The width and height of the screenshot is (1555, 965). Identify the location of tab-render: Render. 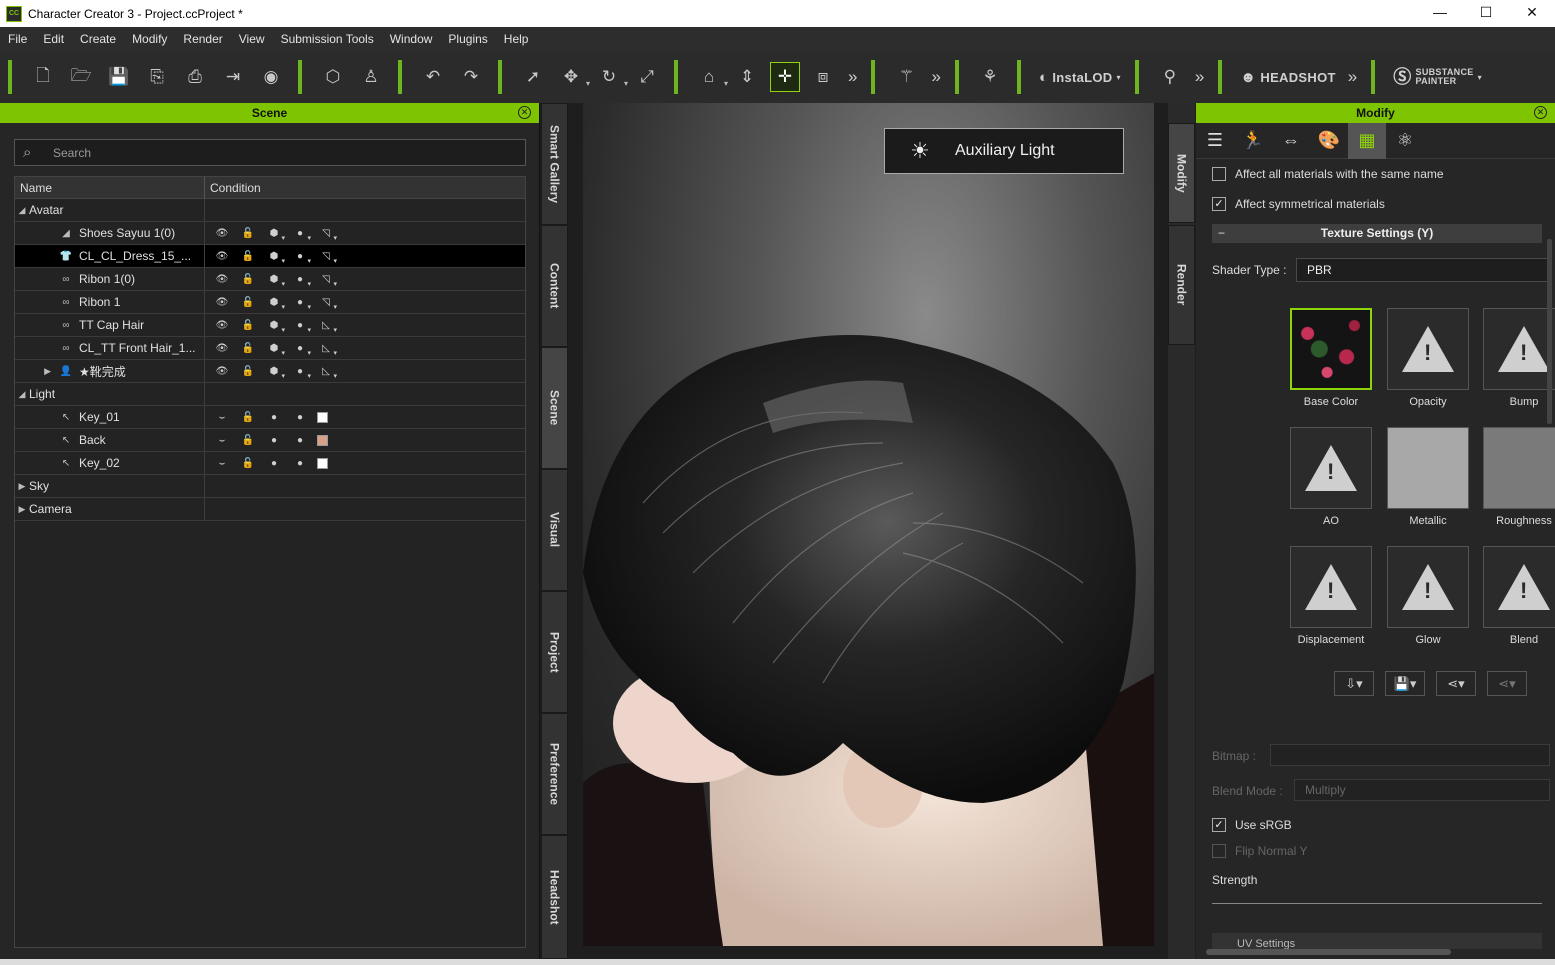
(1181, 285).